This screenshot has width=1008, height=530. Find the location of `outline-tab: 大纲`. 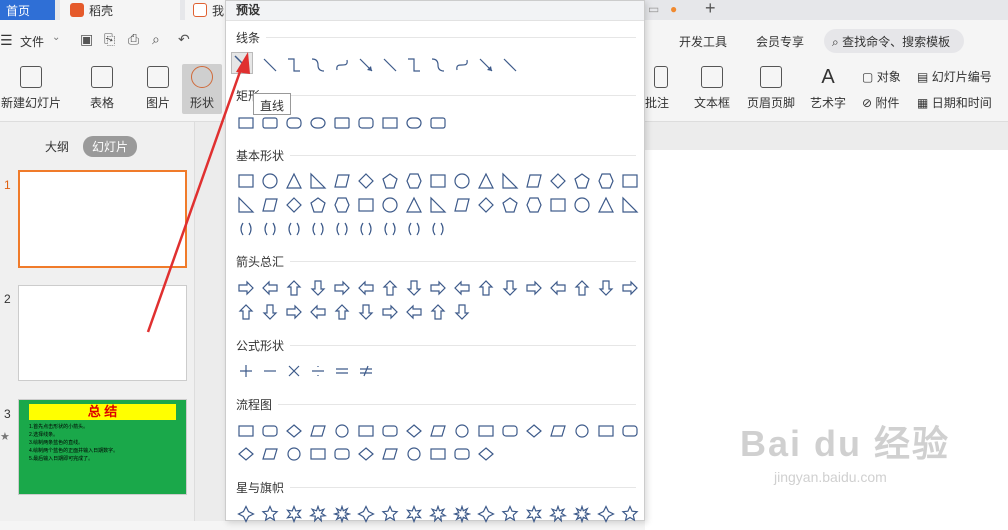

outline-tab: 大纲 is located at coordinates (57, 146).